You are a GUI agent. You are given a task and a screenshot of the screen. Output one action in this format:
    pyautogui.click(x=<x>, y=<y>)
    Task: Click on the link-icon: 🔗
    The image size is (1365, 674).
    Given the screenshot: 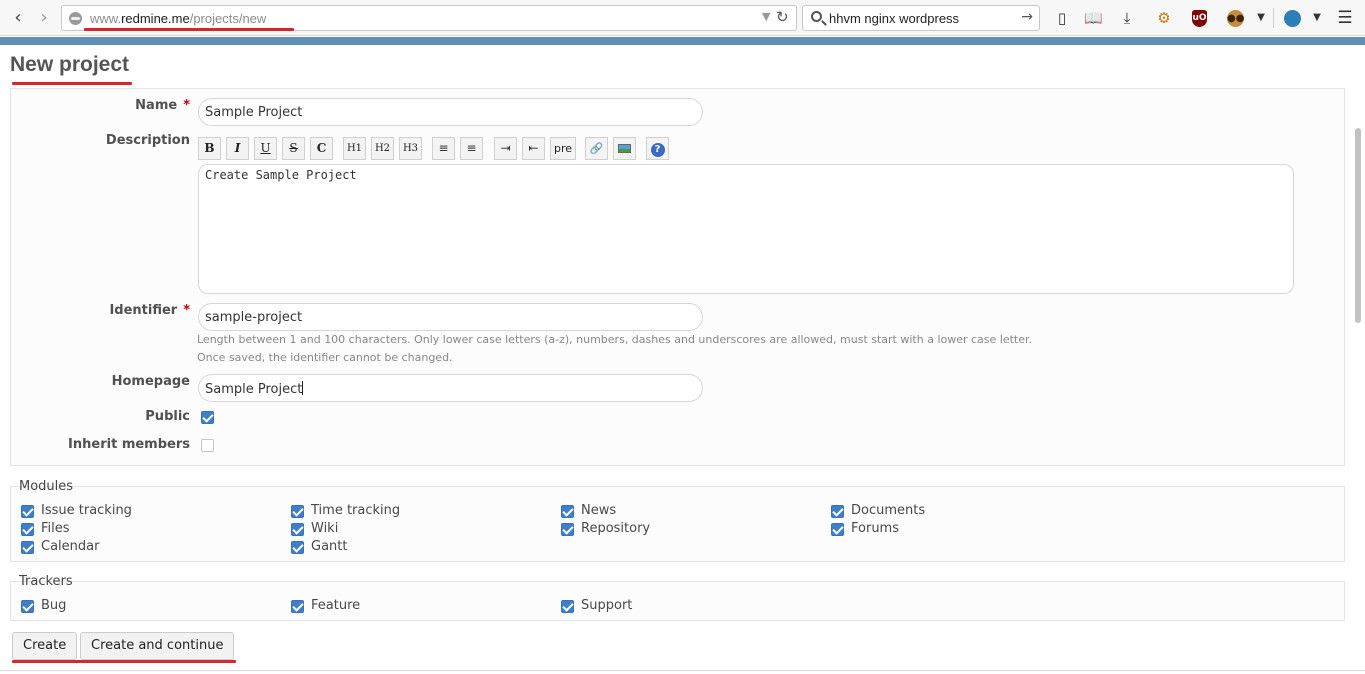 What is the action you would take?
    pyautogui.click(x=596, y=148)
    